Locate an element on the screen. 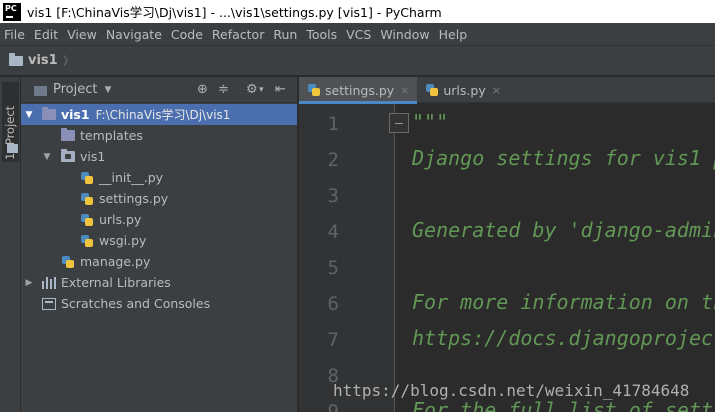  chevron-right-icon: 〉 is located at coordinates (68, 61).